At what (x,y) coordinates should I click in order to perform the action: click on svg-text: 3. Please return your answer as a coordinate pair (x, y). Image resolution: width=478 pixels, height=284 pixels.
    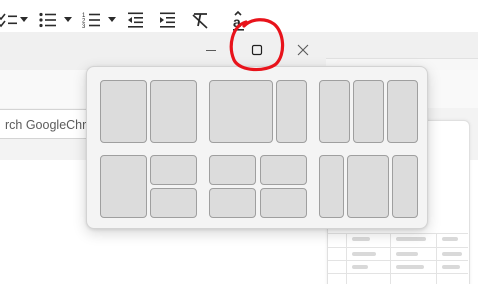
    Looking at the image, I should click on (84, 27).